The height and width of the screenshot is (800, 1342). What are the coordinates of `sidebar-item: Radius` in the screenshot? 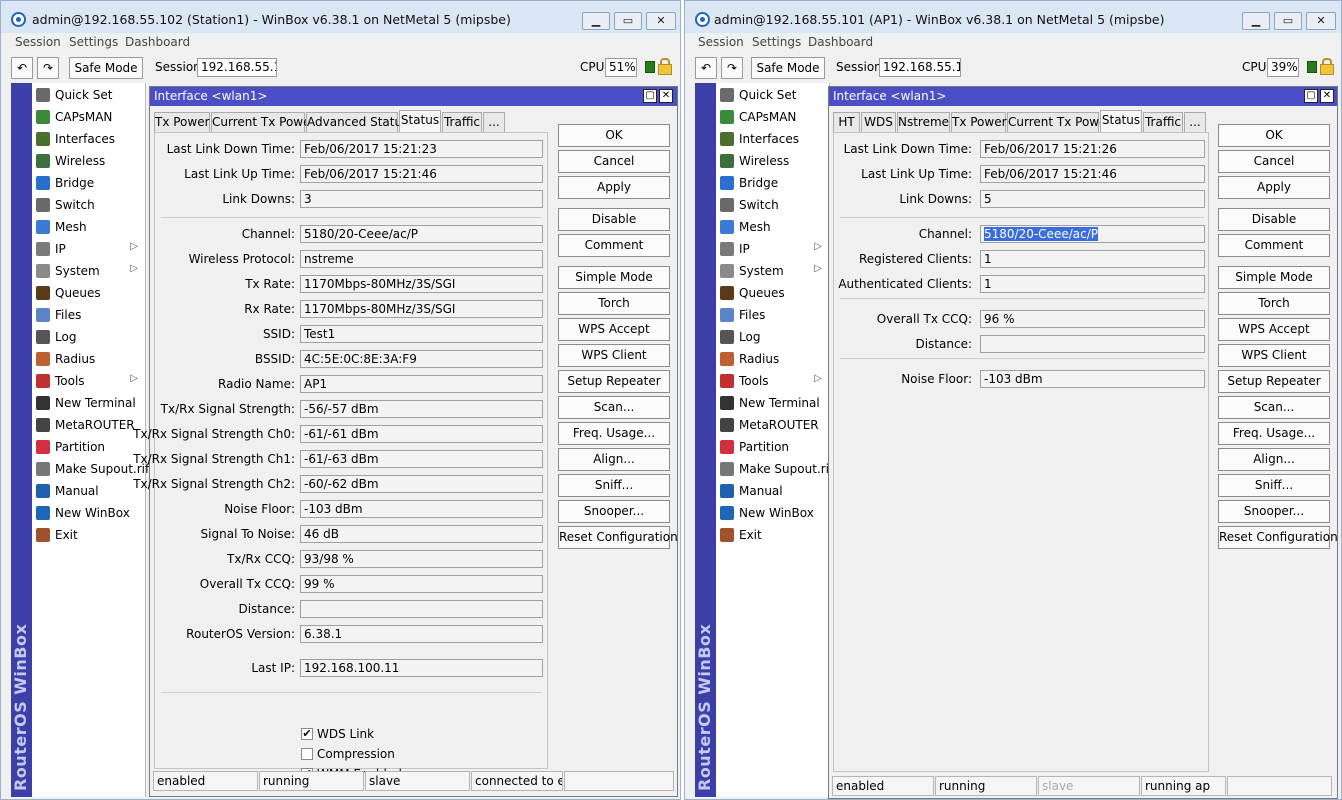 It's located at (89, 359).